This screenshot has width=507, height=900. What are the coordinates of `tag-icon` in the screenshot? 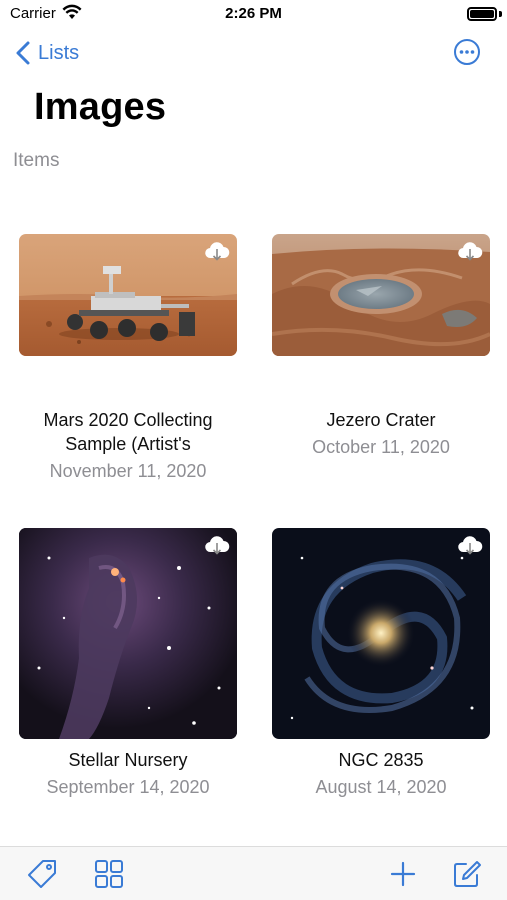 It's located at (42, 874).